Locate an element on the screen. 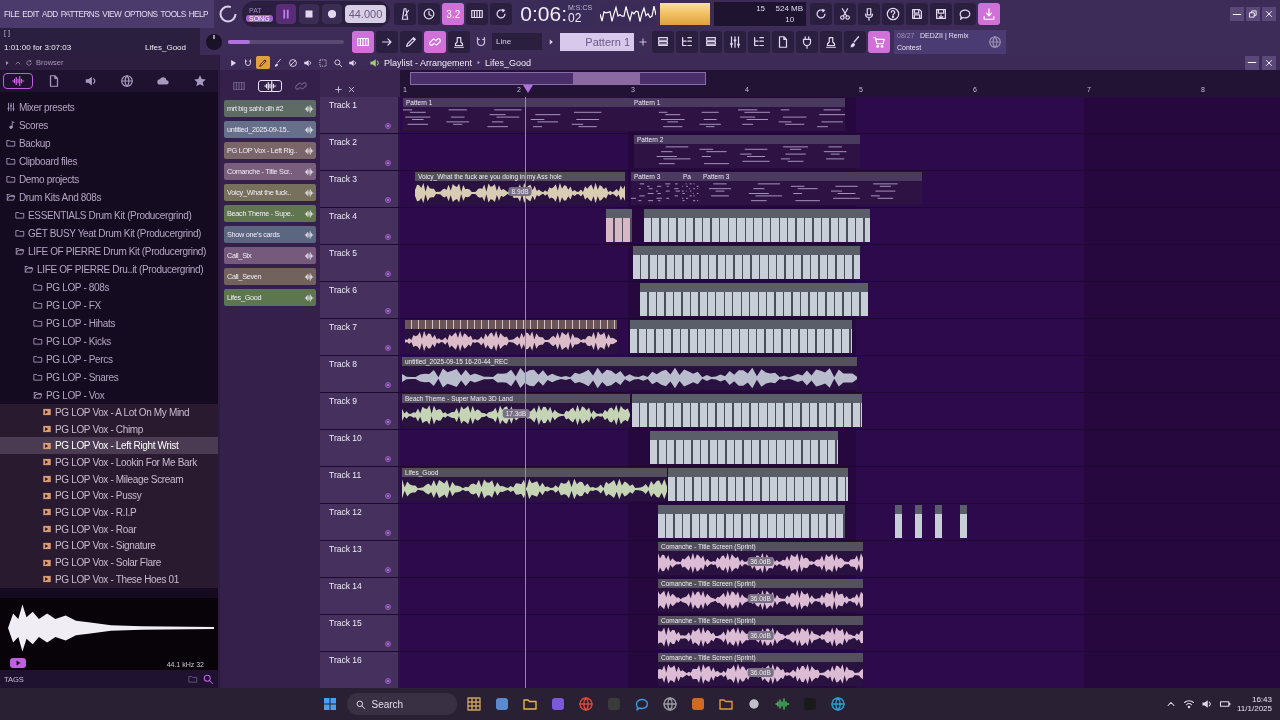 The width and height of the screenshot is (1280, 720). search-field: Search is located at coordinates (401, 704).